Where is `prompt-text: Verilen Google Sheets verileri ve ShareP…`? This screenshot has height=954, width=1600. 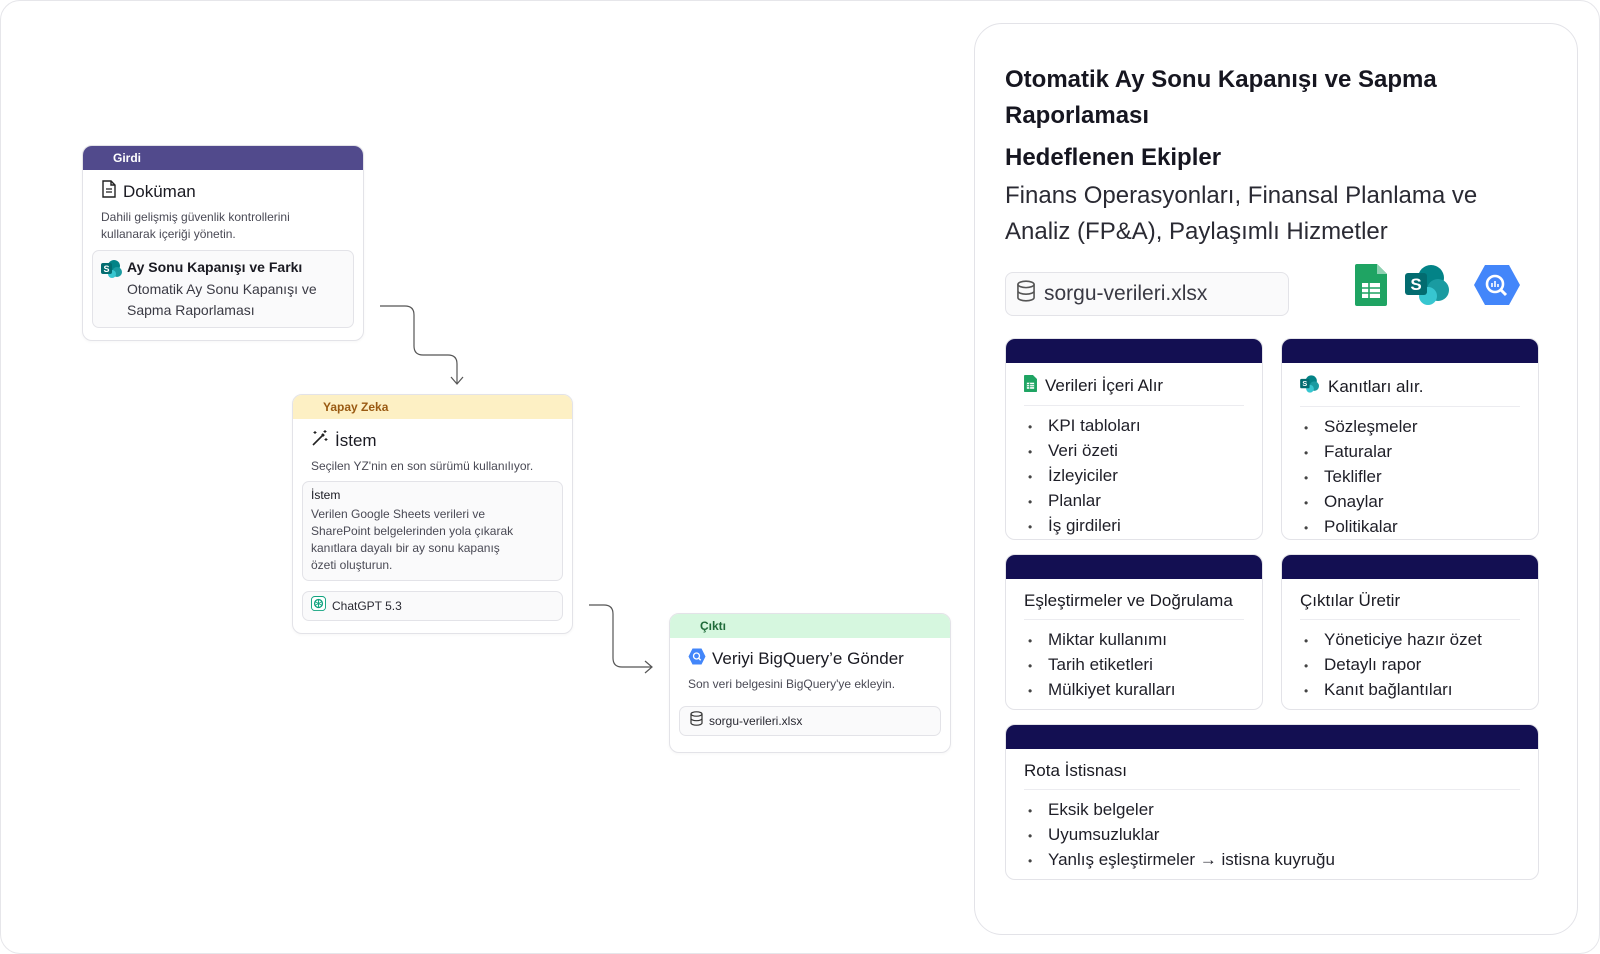
prompt-text: Verilen Google Sheets verileri ve ShareP… is located at coordinates (412, 539).